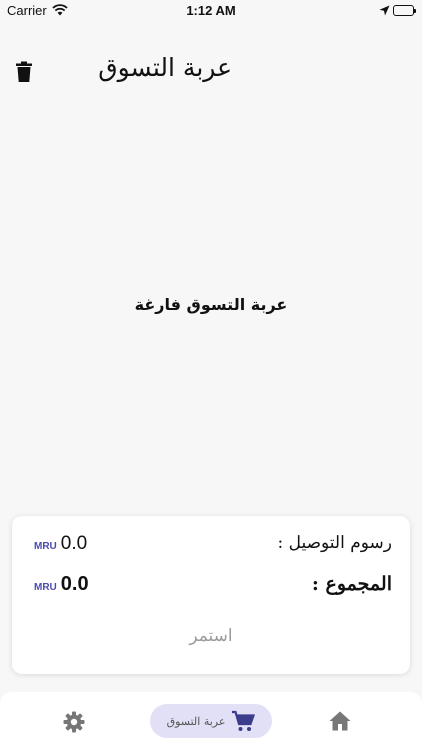 The width and height of the screenshot is (422, 750). What do you see at coordinates (334, 543) in the screenshot?
I see `delivery-fee-label: رسوم التوصيل :` at bounding box center [334, 543].